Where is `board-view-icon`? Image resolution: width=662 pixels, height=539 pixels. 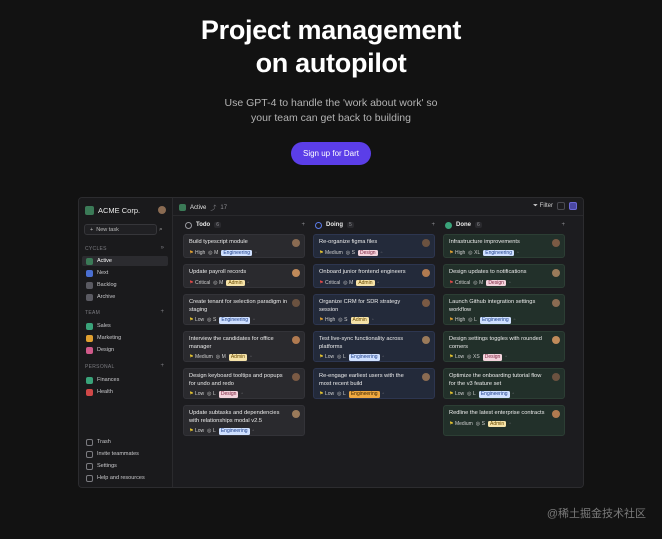
board-view-icon is located at coordinates (573, 206).